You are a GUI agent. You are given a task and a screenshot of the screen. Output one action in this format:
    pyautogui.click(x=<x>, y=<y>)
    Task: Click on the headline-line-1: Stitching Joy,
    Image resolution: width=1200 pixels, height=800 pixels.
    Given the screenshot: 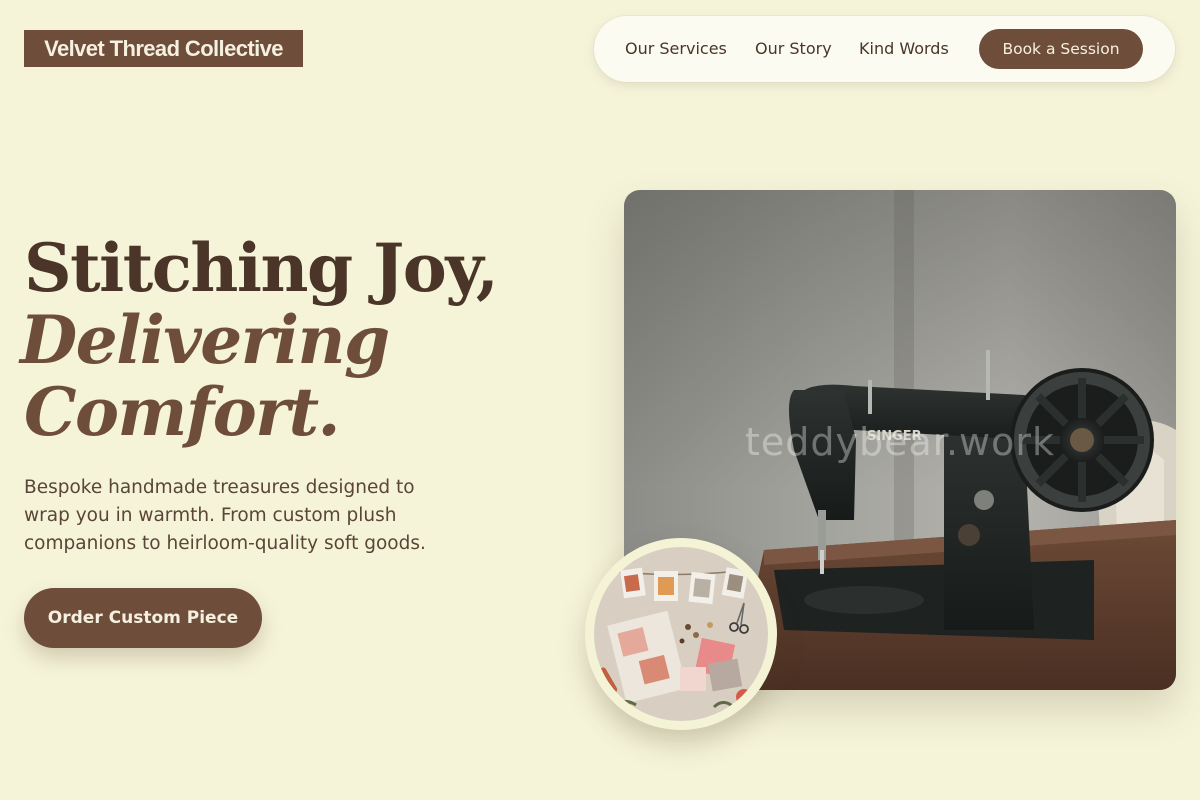 What is the action you would take?
    pyautogui.click(x=261, y=268)
    